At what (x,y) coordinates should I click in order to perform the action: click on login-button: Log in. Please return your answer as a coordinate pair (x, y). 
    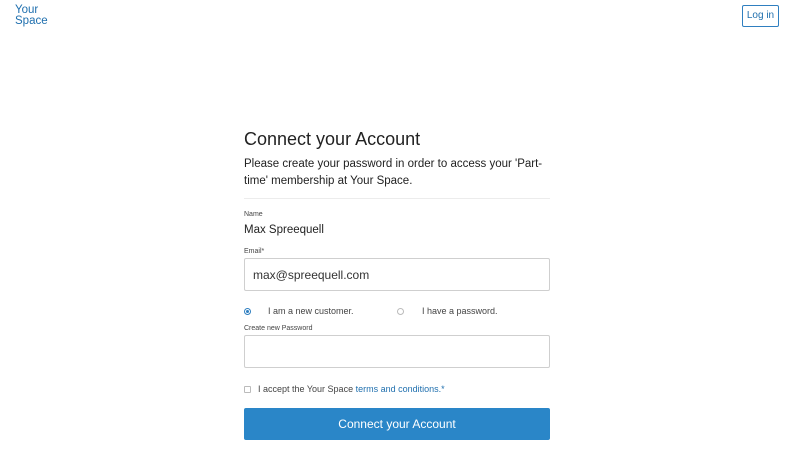
    Looking at the image, I should click on (760, 16).